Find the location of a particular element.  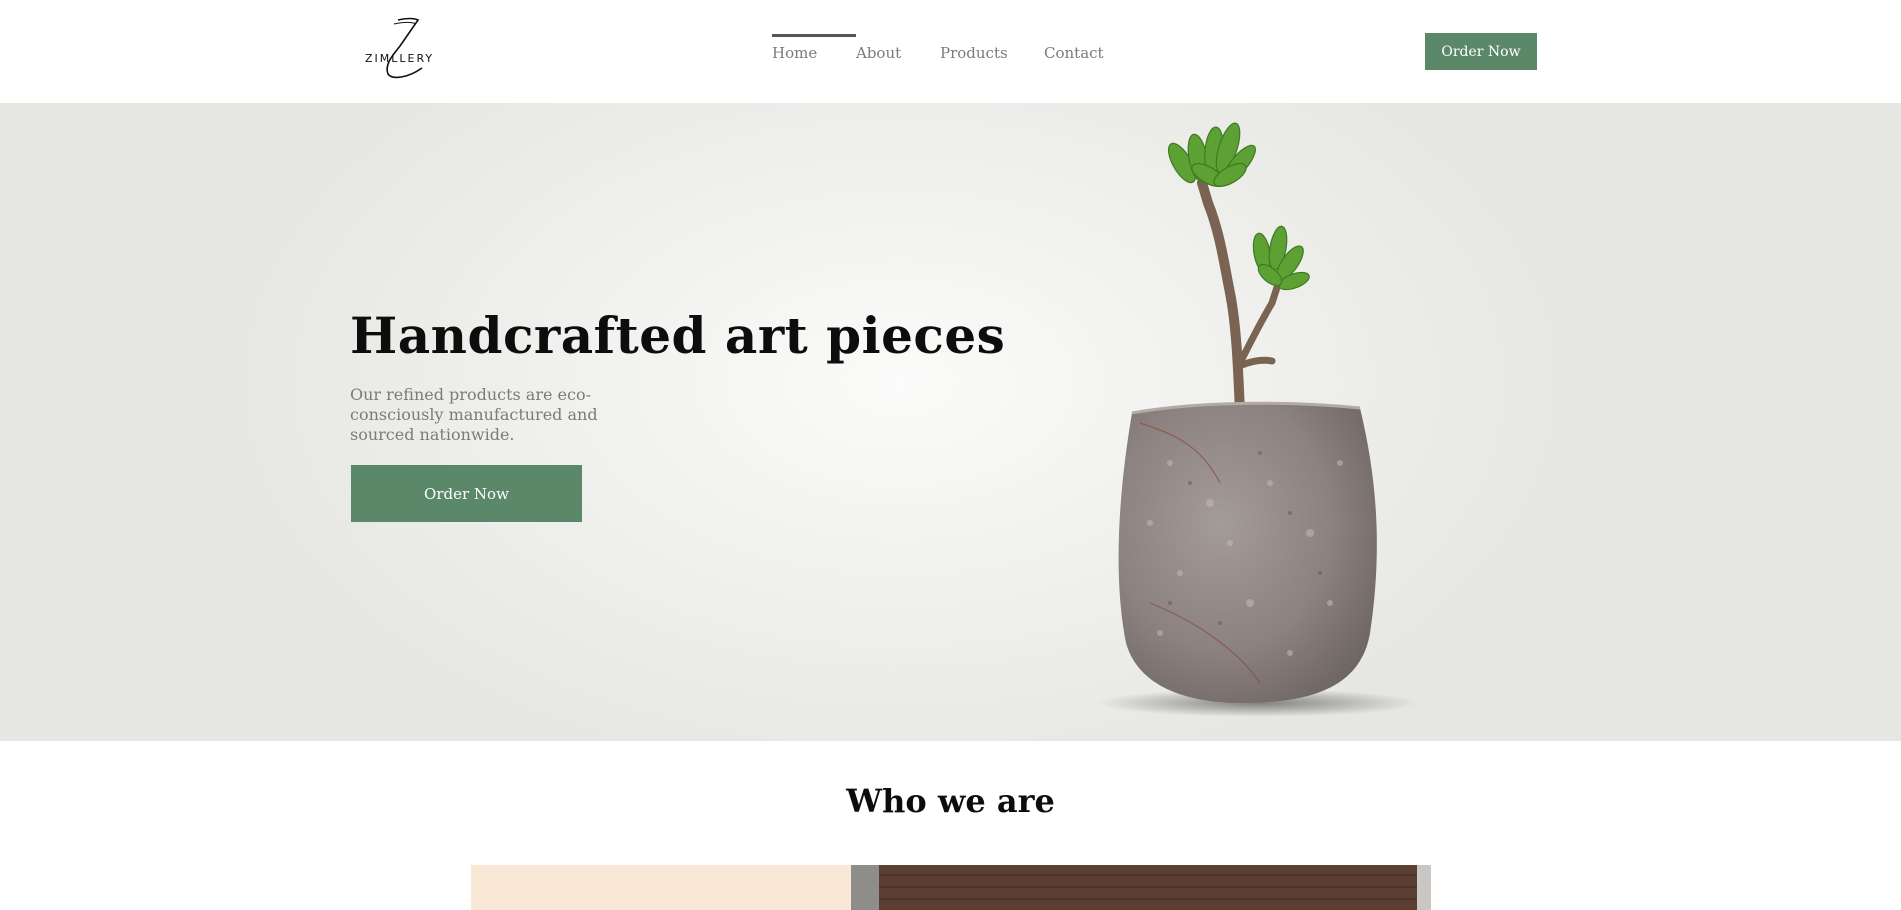

brick-wall-image is located at coordinates (1149, 887).